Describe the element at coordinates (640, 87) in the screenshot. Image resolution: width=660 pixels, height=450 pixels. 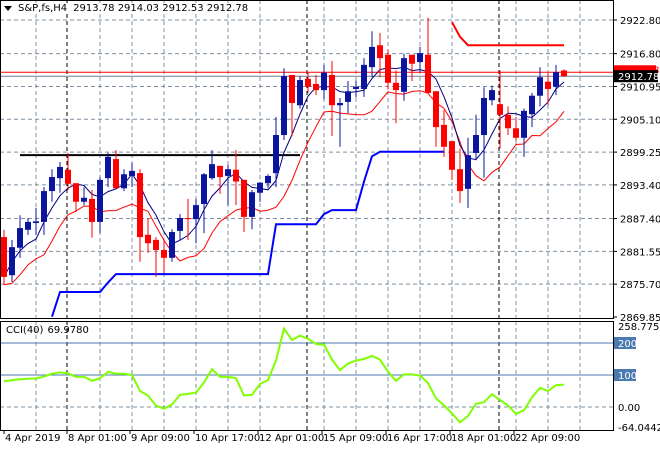
I see `price-axis-label: 2910.95` at that location.